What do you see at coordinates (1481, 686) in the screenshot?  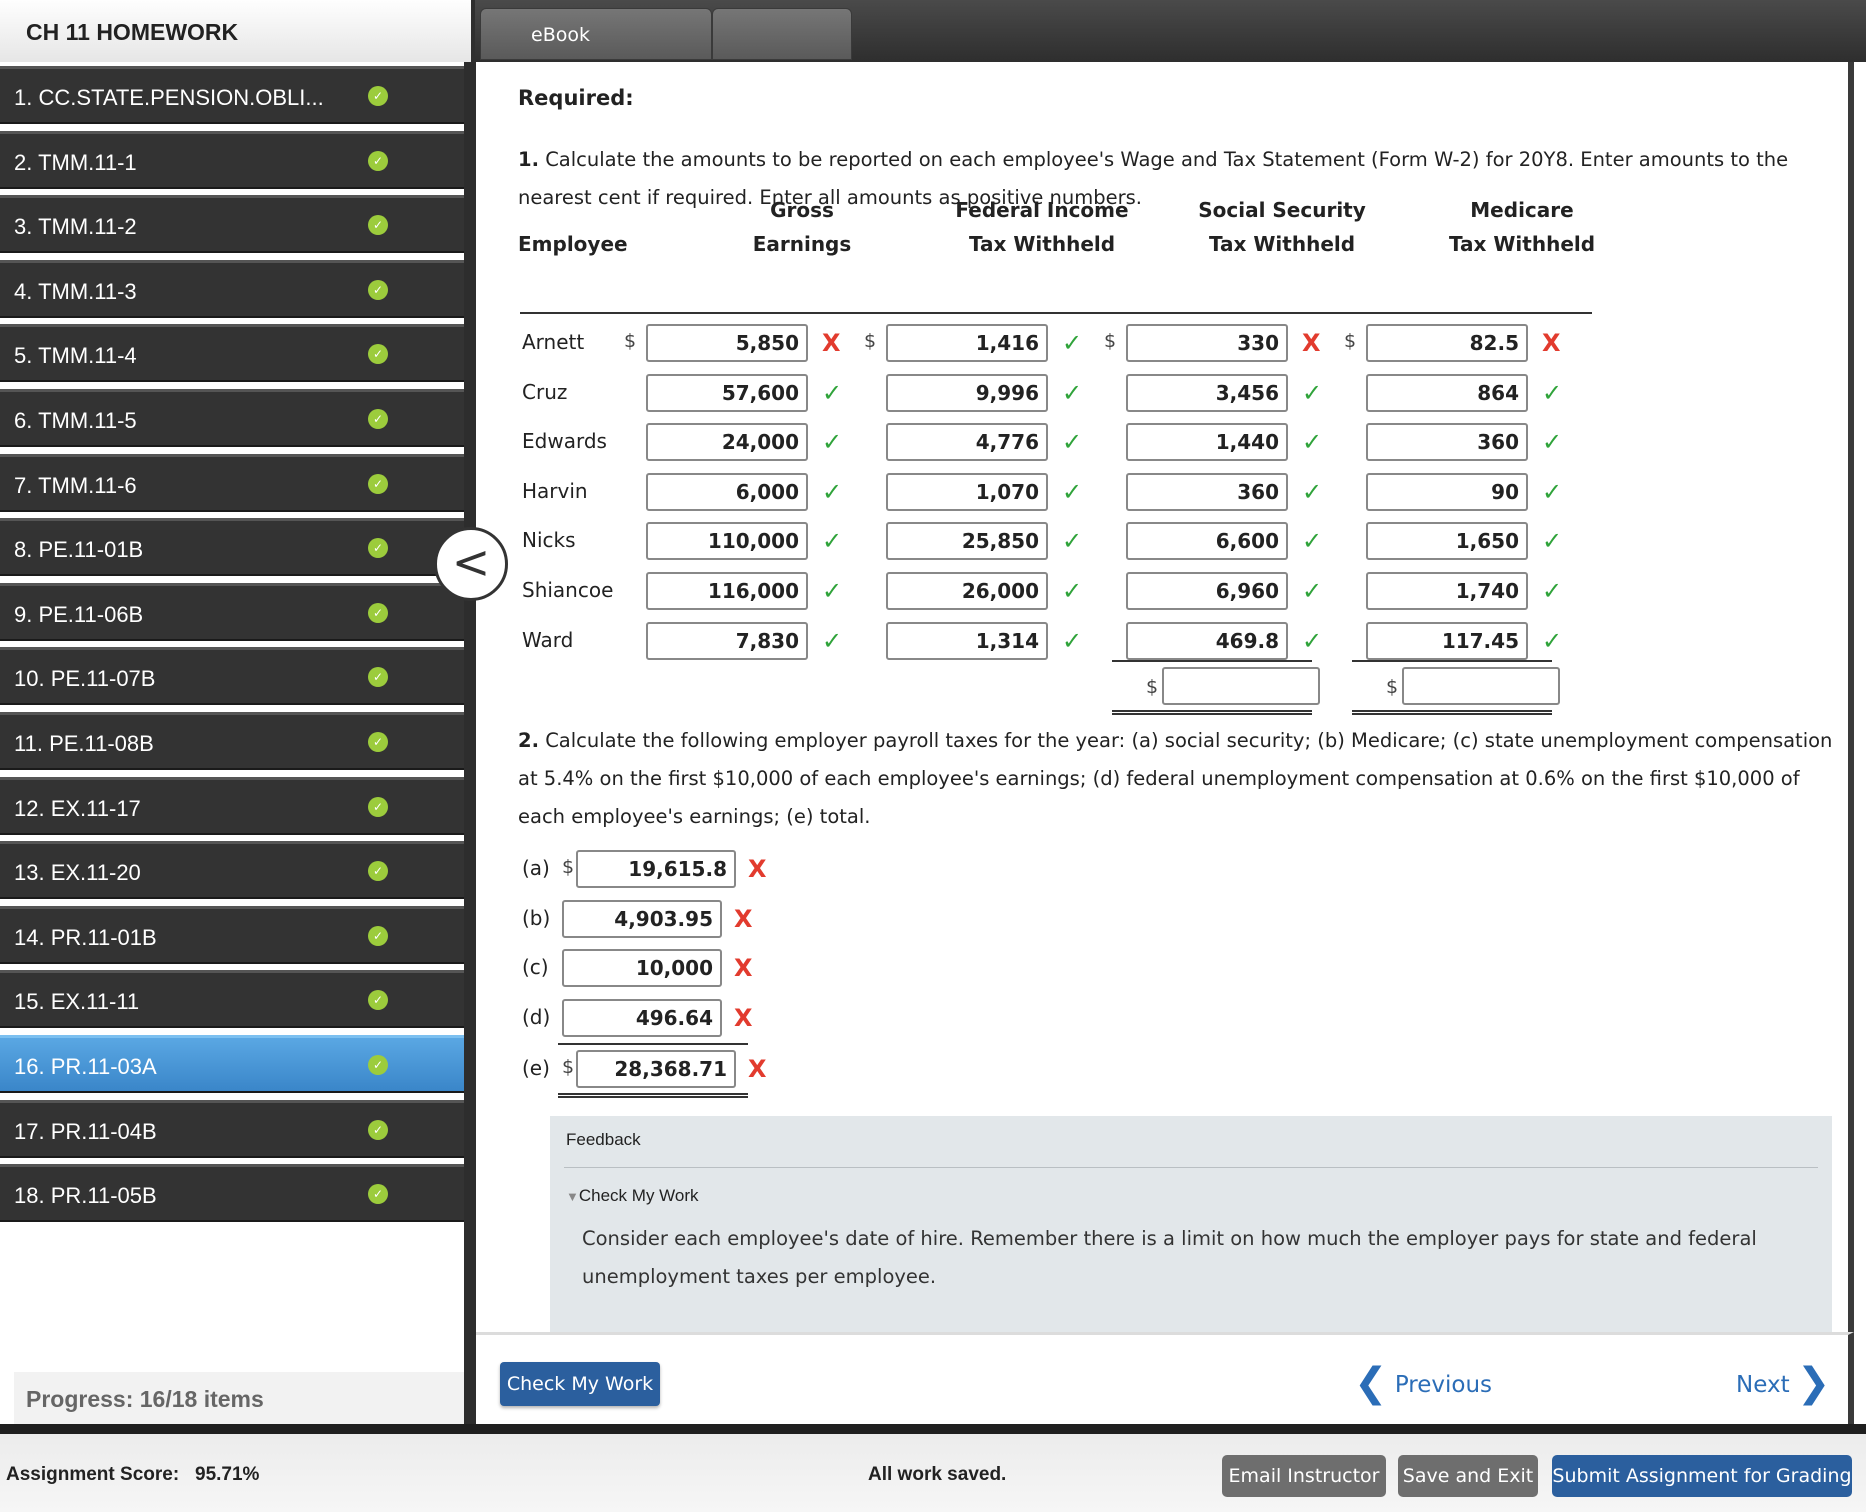 I see `med-total-input` at bounding box center [1481, 686].